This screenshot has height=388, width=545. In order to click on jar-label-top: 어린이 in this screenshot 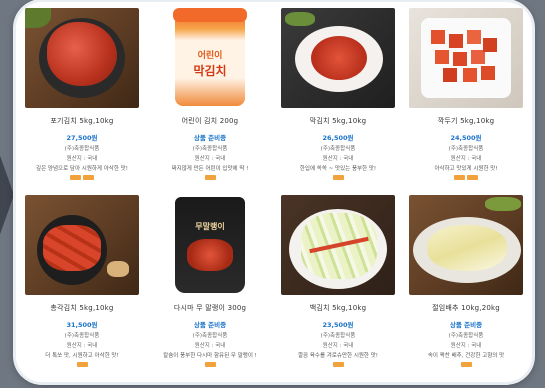, I will do `click(210, 56)`.